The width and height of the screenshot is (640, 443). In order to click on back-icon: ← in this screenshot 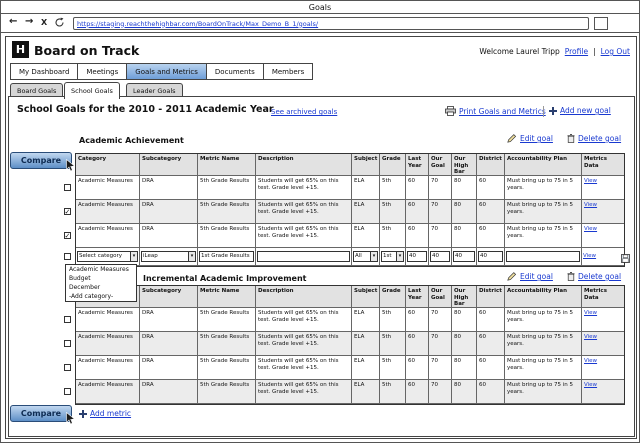, I will do `click(13, 21)`.